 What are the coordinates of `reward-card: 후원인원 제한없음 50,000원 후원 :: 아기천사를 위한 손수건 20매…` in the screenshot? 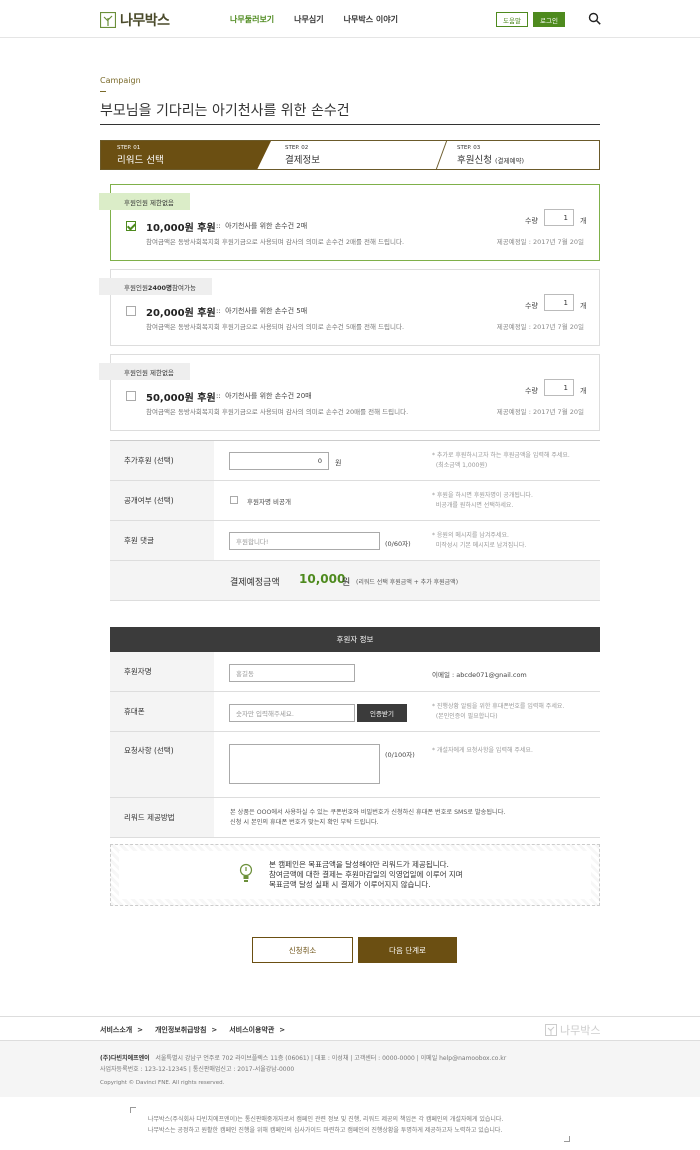 It's located at (349, 392).